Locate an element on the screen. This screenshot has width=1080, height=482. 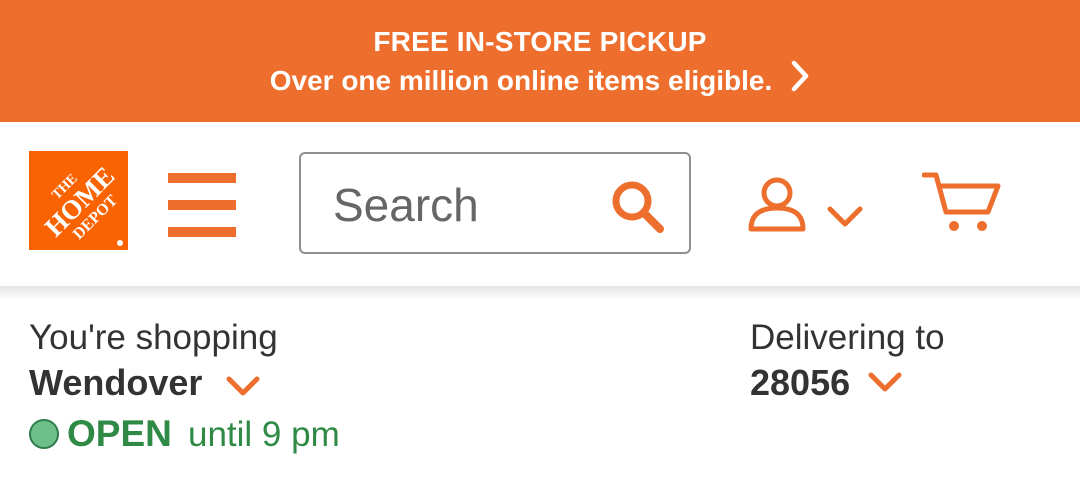
search-box is located at coordinates (495, 203).